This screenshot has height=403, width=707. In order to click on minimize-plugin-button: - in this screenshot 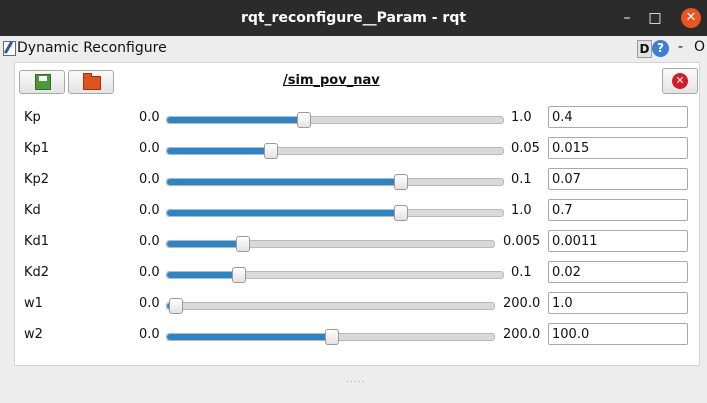, I will do `click(680, 47)`.